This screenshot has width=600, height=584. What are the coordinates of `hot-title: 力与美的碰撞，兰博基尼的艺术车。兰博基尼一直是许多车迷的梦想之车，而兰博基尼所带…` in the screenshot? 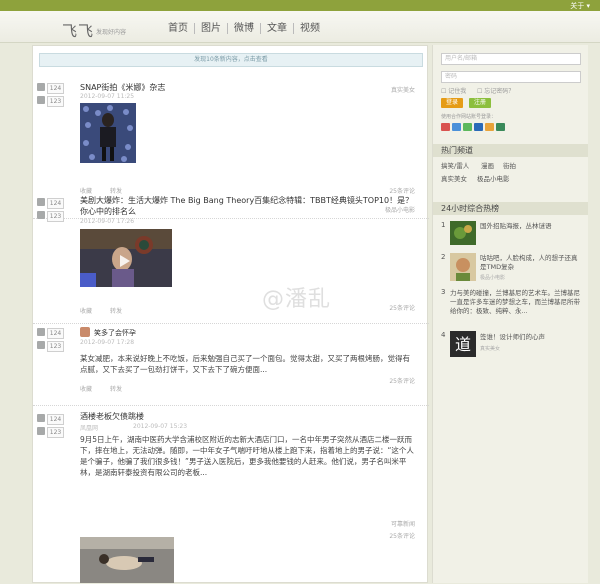 It's located at (516, 302).